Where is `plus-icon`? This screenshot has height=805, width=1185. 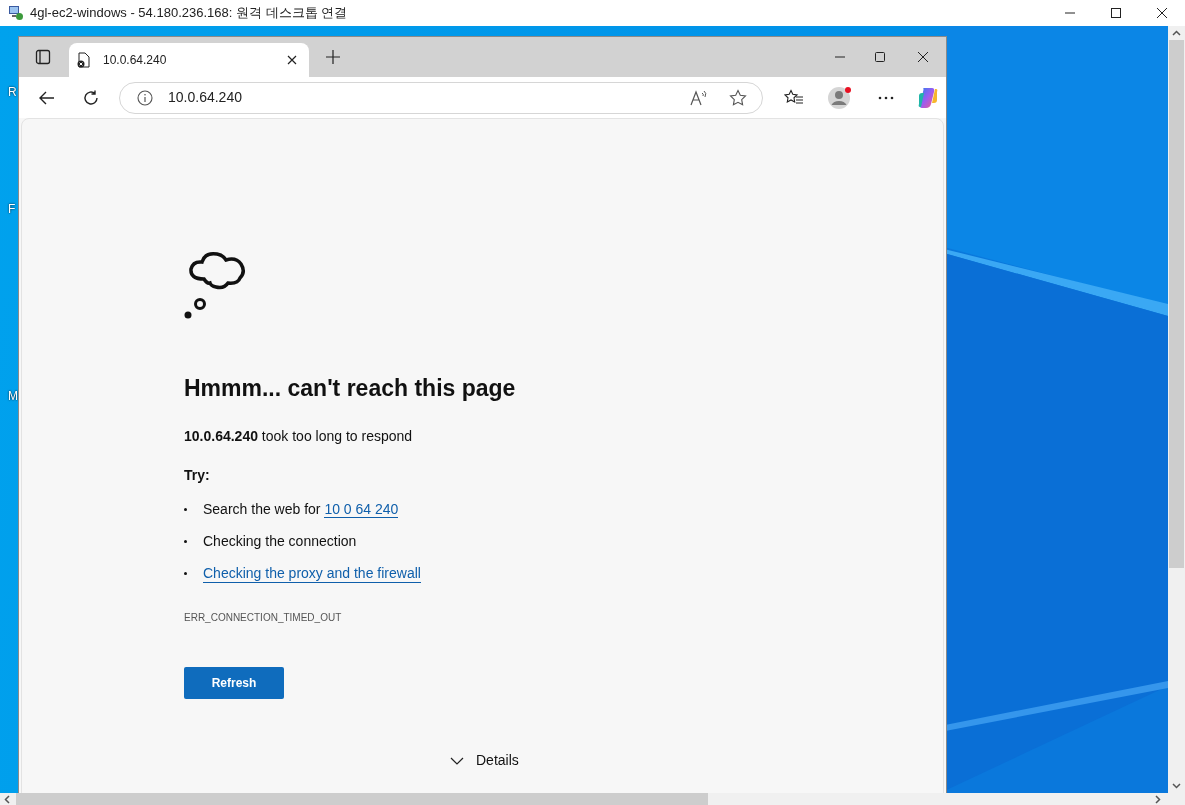 plus-icon is located at coordinates (333, 57).